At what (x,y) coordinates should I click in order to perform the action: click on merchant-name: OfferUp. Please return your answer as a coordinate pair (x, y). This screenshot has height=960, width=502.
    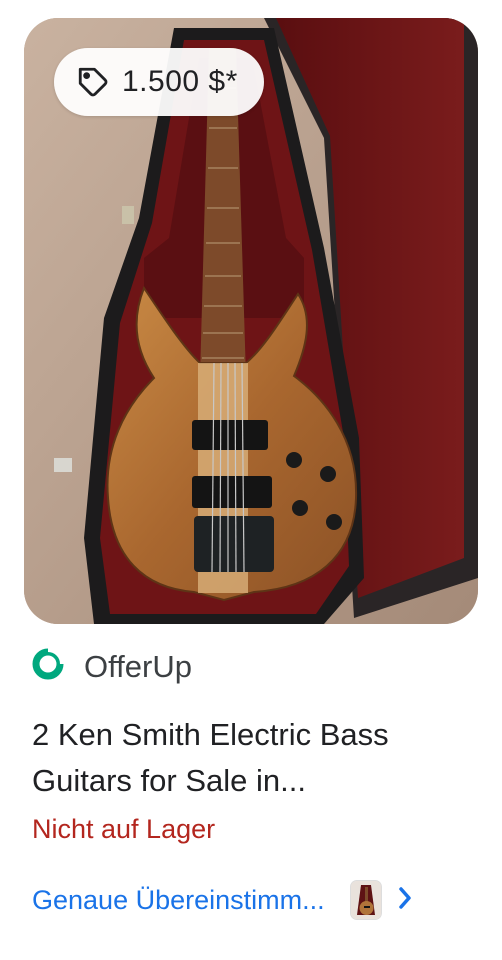
    Looking at the image, I should click on (138, 666).